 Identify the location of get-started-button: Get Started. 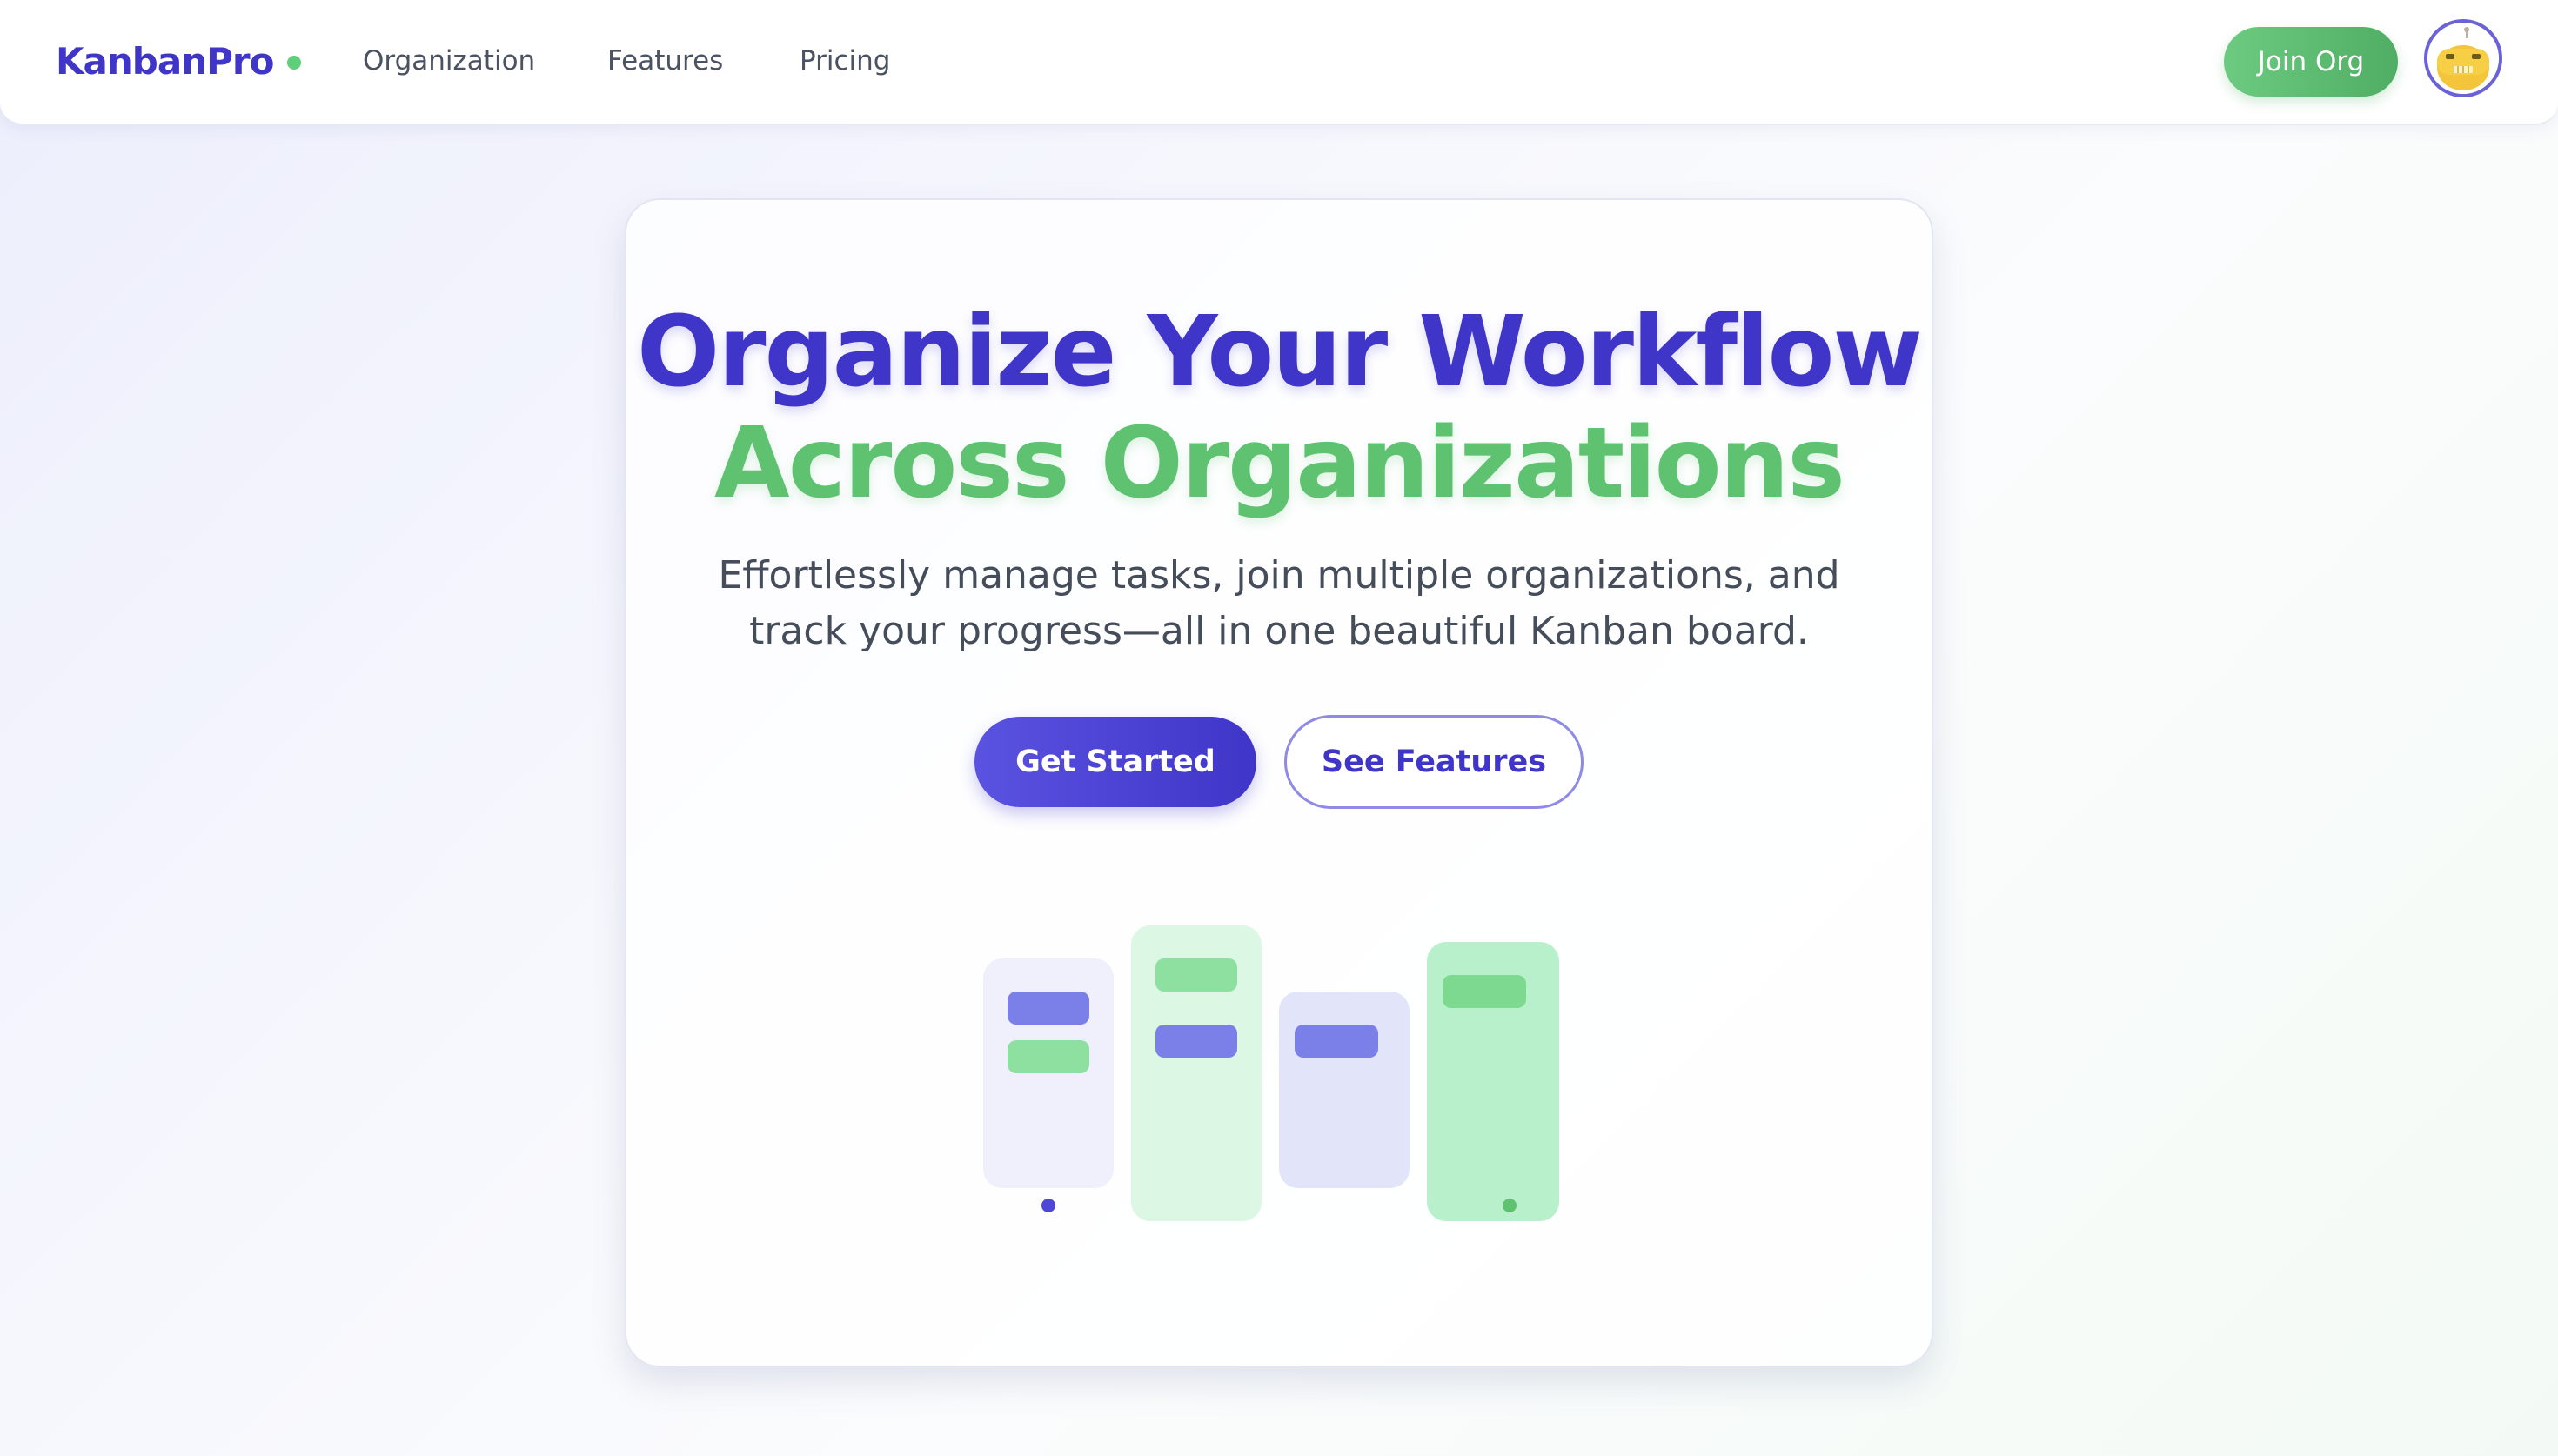
(1115, 762).